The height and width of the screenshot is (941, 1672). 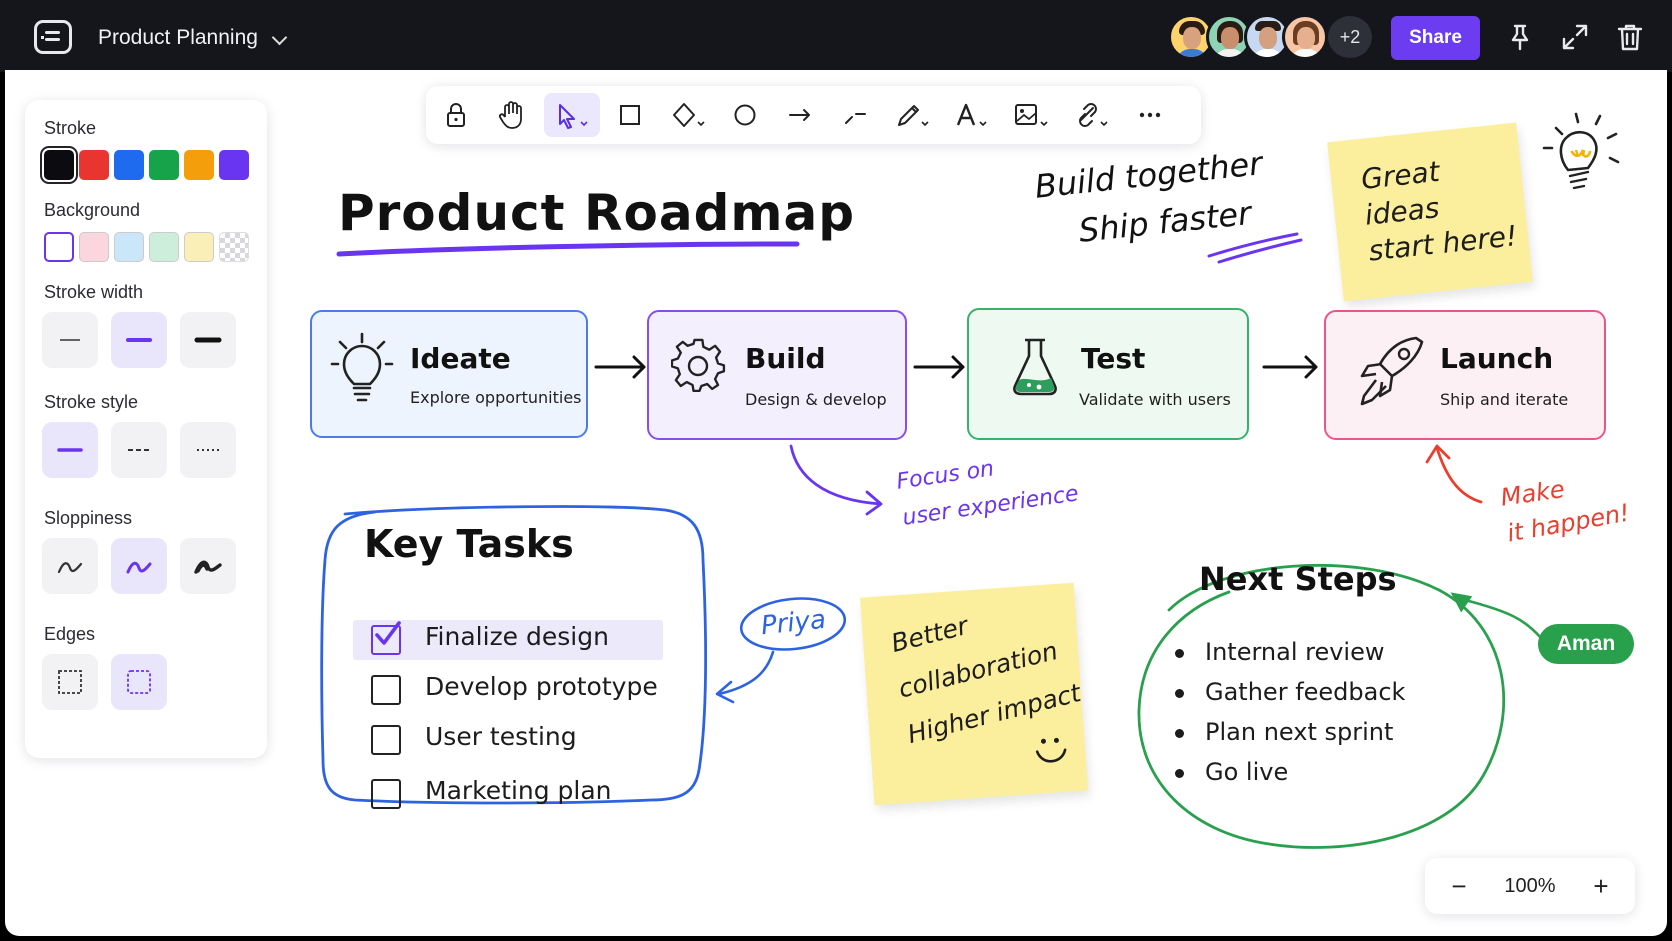 What do you see at coordinates (208, 340) in the screenshot?
I see `stroke-width-bold-button` at bounding box center [208, 340].